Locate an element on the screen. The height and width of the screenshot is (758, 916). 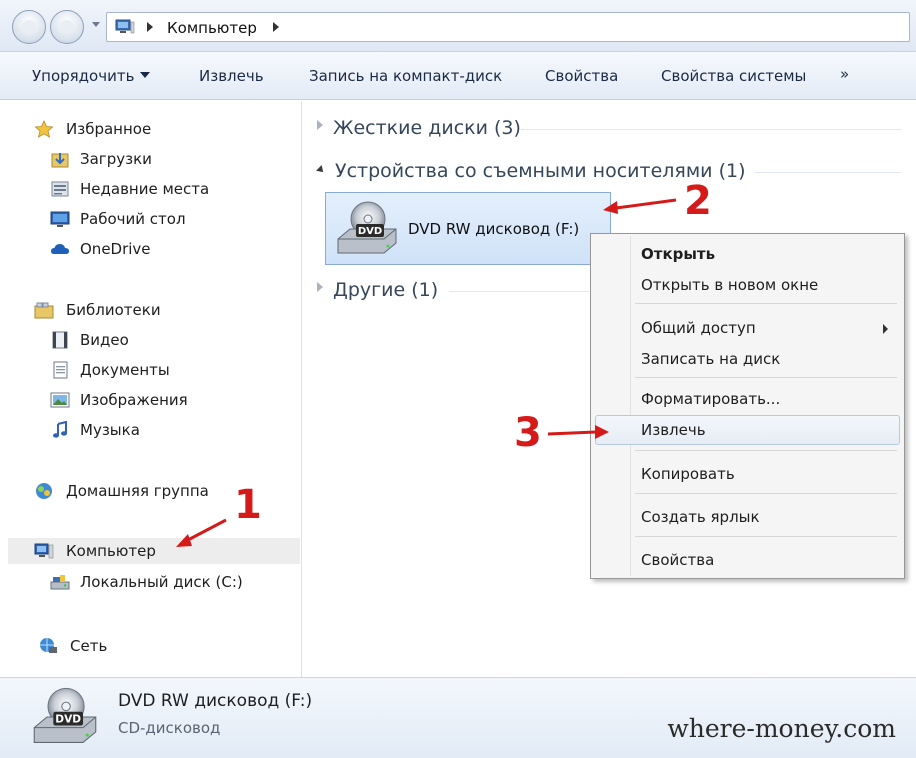
properties-button: Свойства is located at coordinates (581, 76).